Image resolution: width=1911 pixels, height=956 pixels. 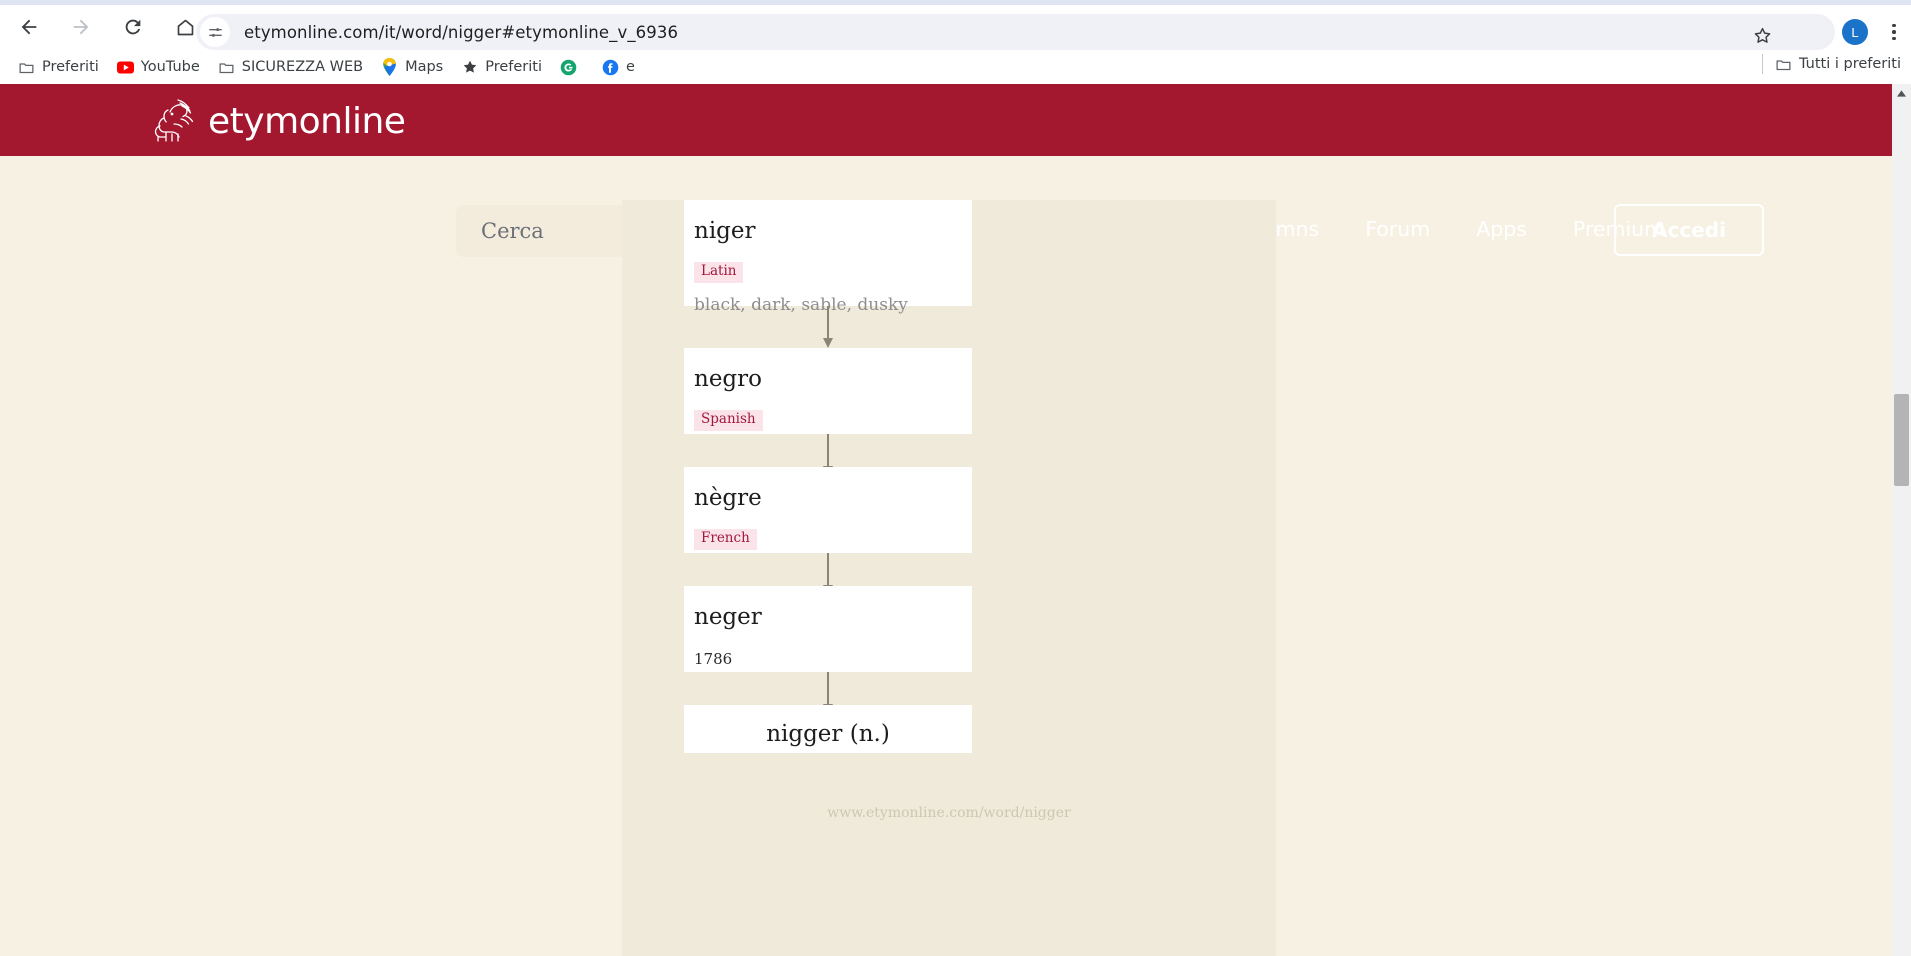 What do you see at coordinates (175, 121) in the screenshot?
I see `griffin-logo-icon` at bounding box center [175, 121].